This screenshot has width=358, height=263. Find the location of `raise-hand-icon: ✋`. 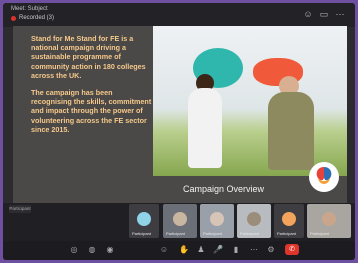

raise-hand-icon: ✋ is located at coordinates (184, 250).